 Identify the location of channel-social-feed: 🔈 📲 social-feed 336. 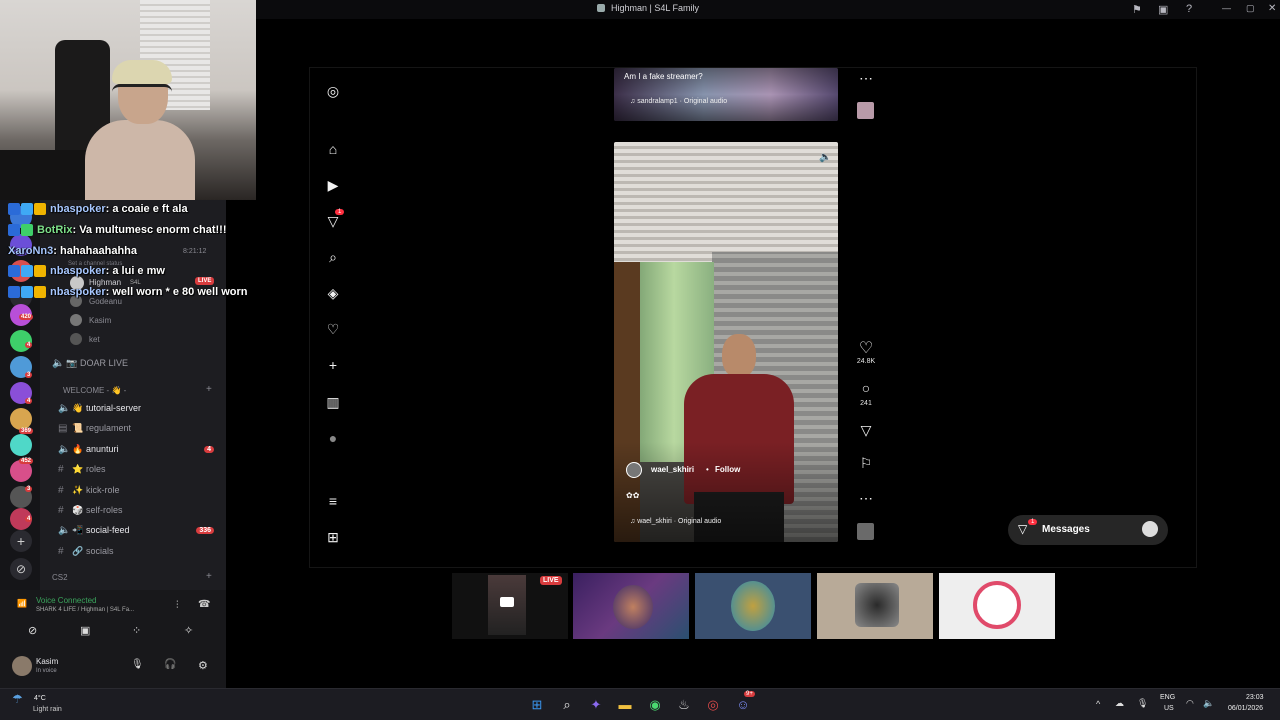
(138, 530).